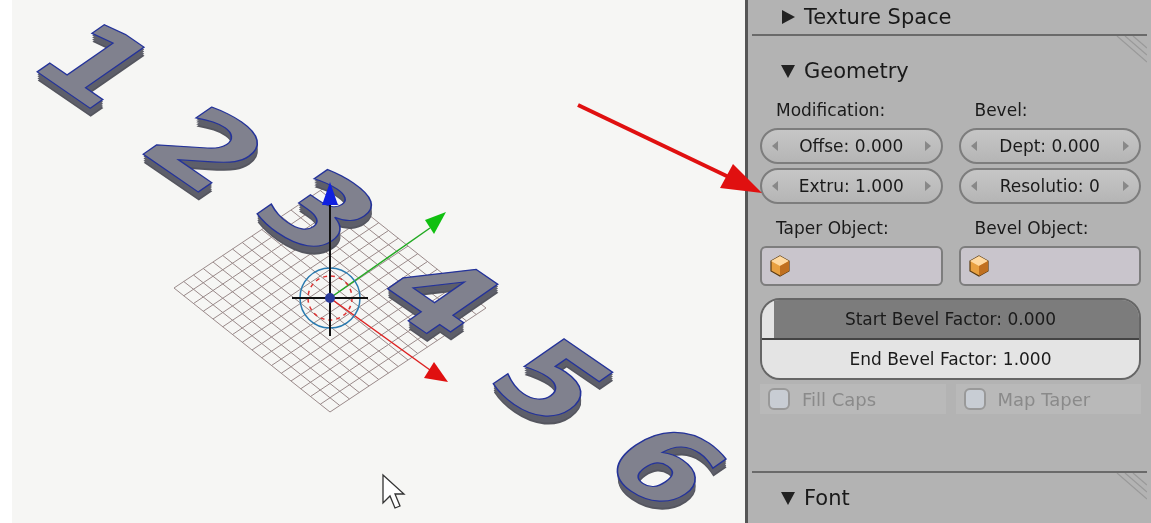  I want to click on field-label: Taper Object:, so click(832, 228).